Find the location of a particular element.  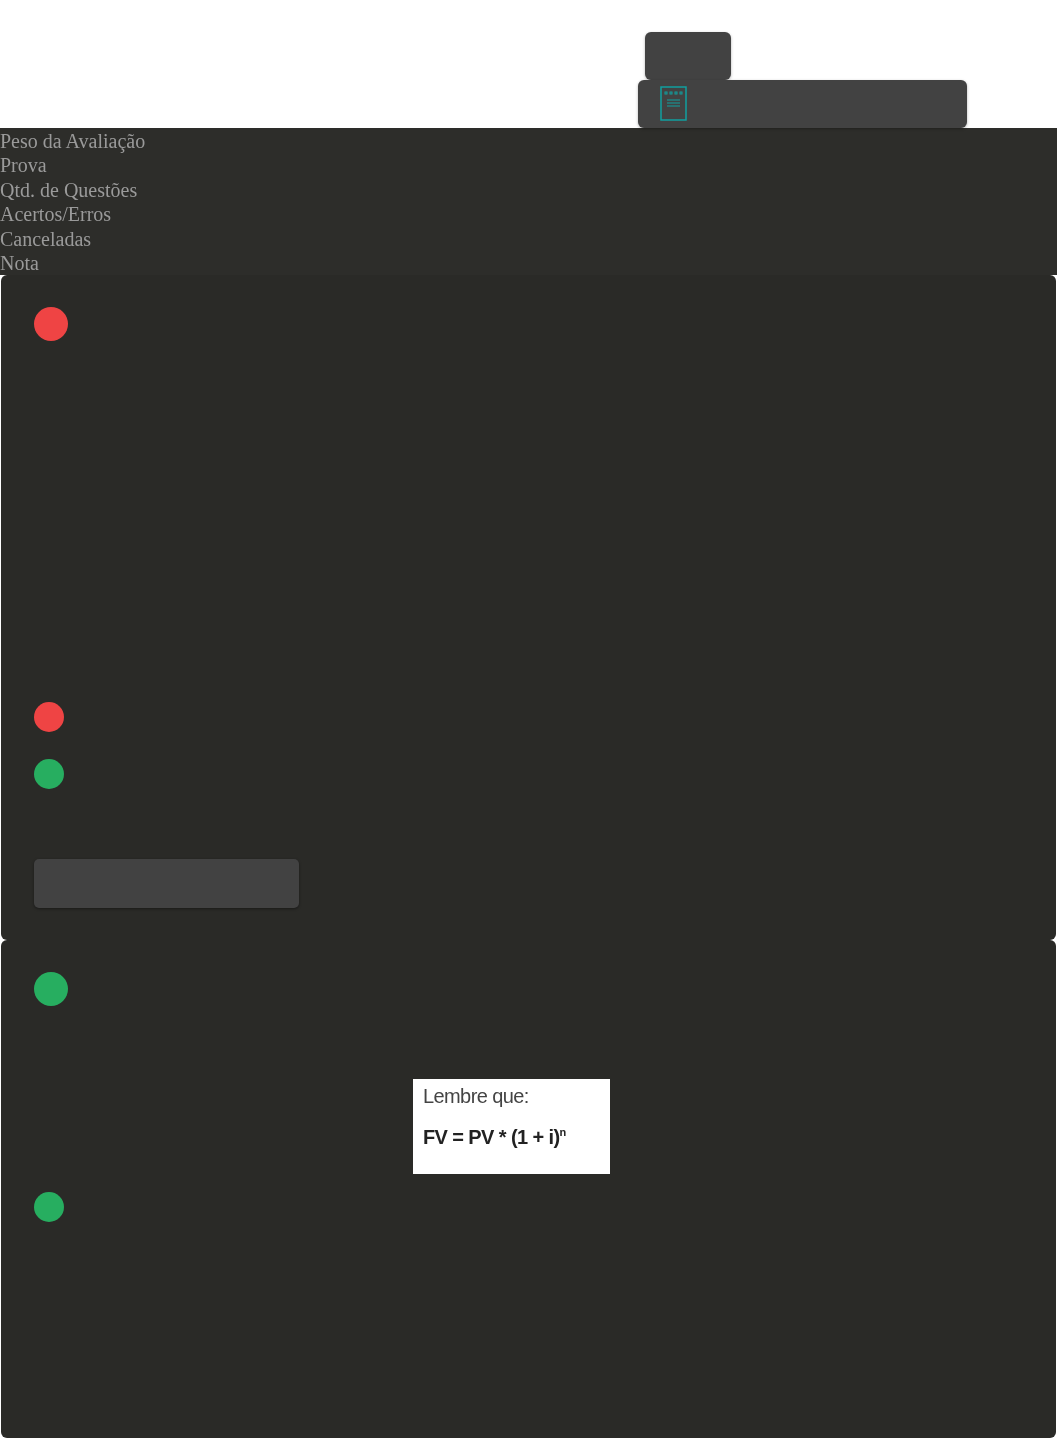

notepad-icon is located at coordinates (674, 104).